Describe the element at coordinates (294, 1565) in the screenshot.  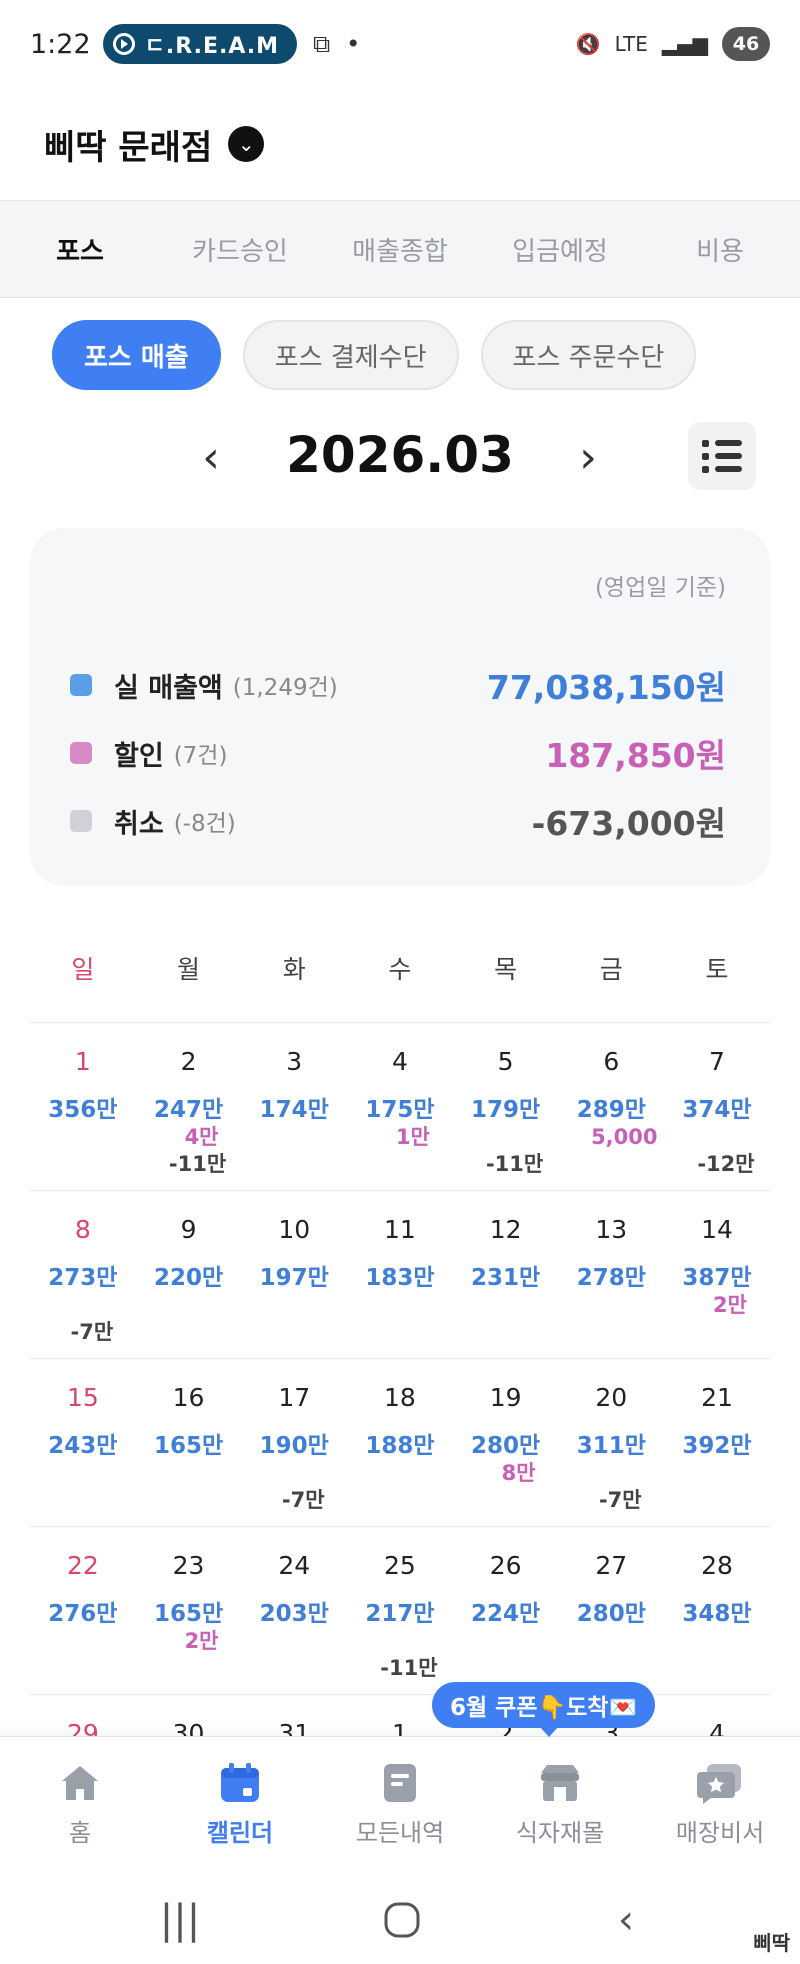
I see `day-number: 24` at that location.